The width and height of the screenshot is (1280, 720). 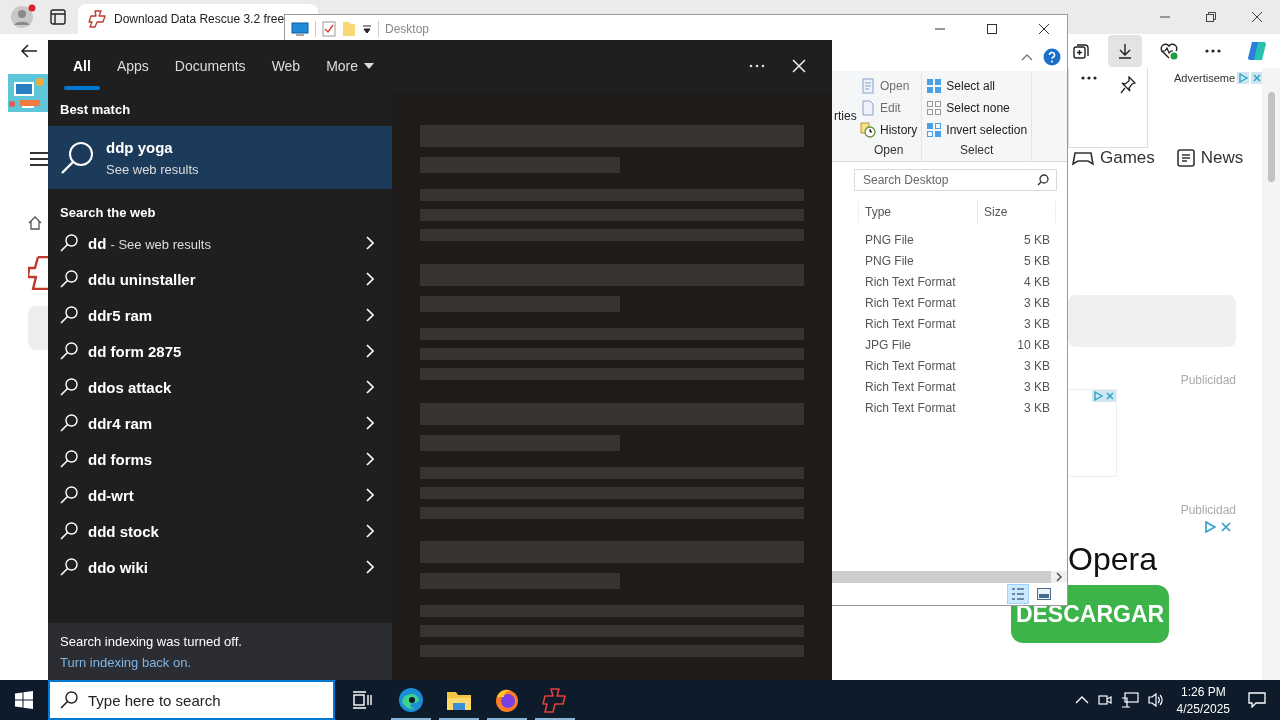 What do you see at coordinates (411, 700) in the screenshot?
I see `edge-icon` at bounding box center [411, 700].